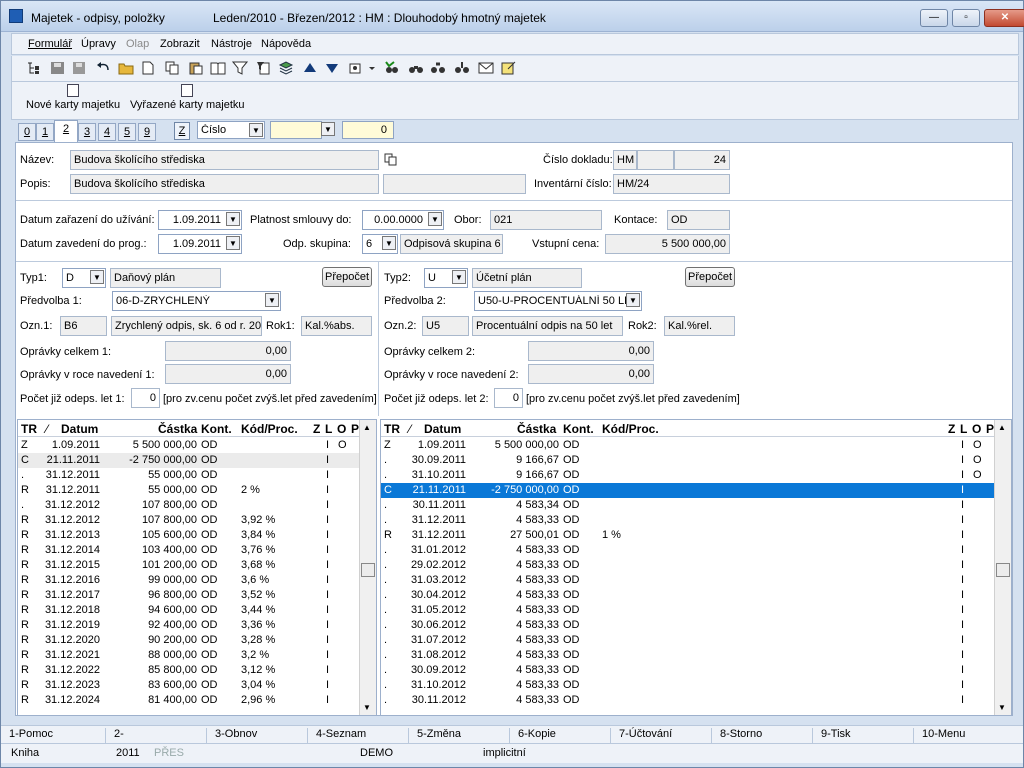 The height and width of the screenshot is (768, 1024). I want to click on col-tr: TR, so click(29, 429).